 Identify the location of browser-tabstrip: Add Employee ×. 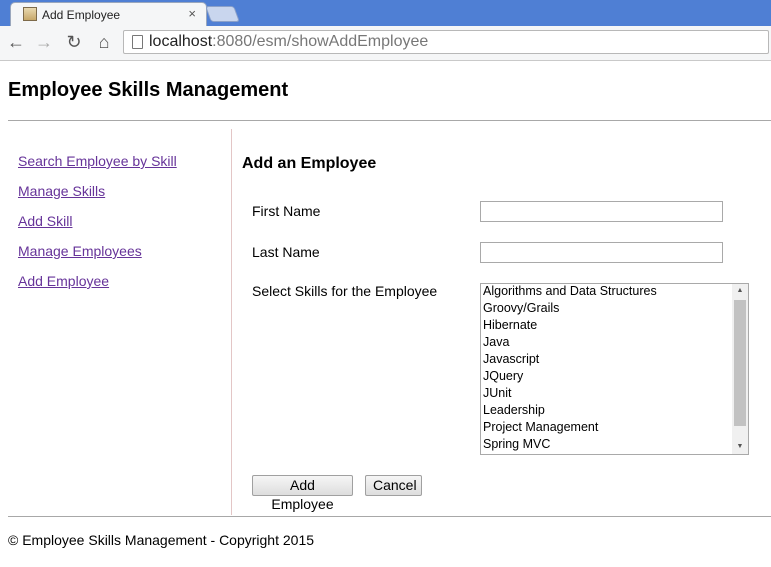
(385, 13).